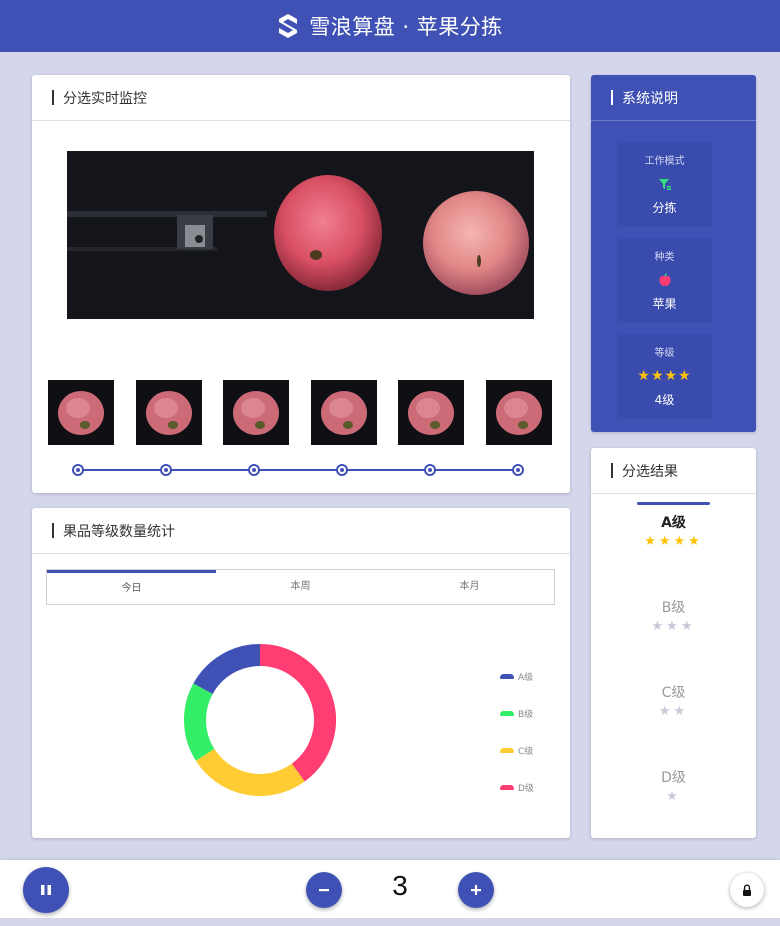 This screenshot has height=926, width=780. What do you see at coordinates (298, 470) in the screenshot?
I see `sorting-timeline` at bounding box center [298, 470].